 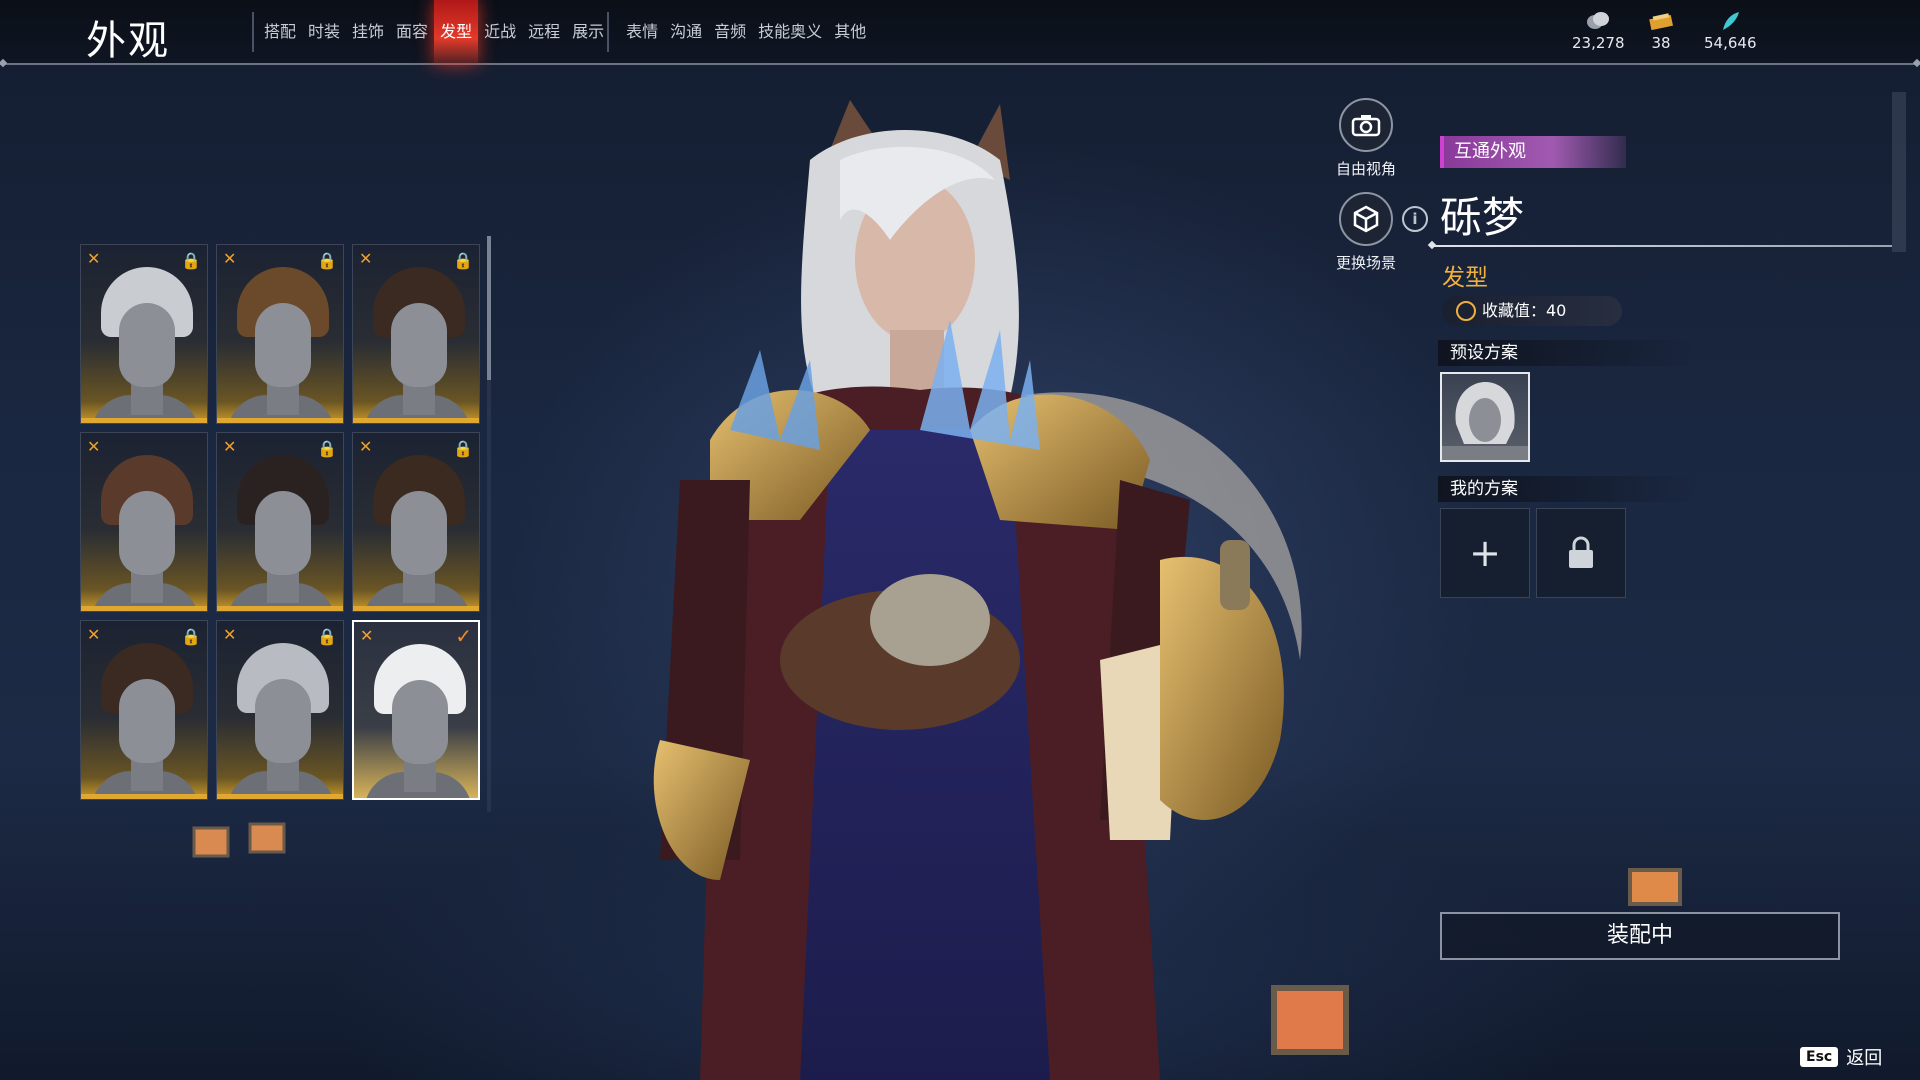 I want to click on collection-icon, so click(x=1466, y=311).